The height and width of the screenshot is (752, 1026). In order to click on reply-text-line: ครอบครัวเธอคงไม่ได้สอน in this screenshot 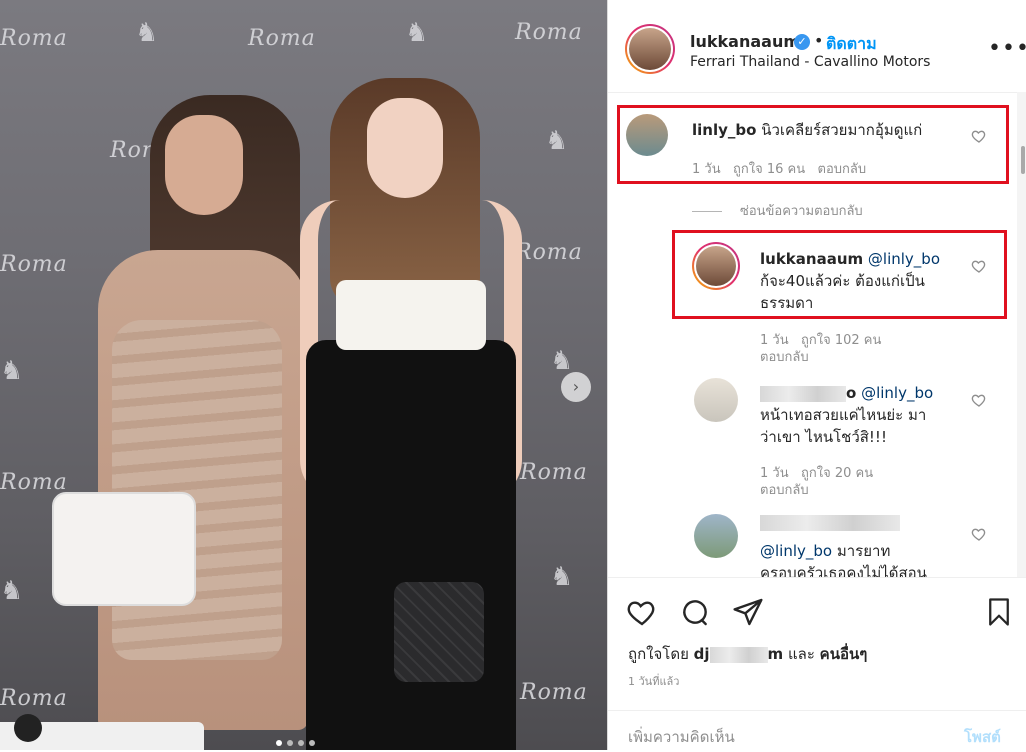, I will do `click(843, 570)`.